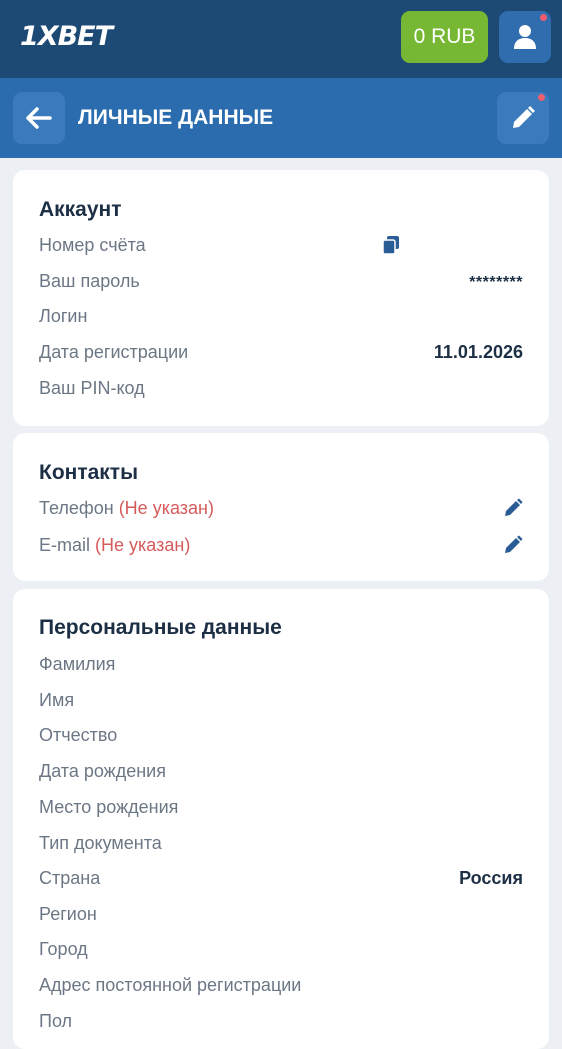 The width and height of the screenshot is (562, 1049). What do you see at coordinates (92, 388) in the screenshot?
I see `pin-label: Ваш PIN-код` at bounding box center [92, 388].